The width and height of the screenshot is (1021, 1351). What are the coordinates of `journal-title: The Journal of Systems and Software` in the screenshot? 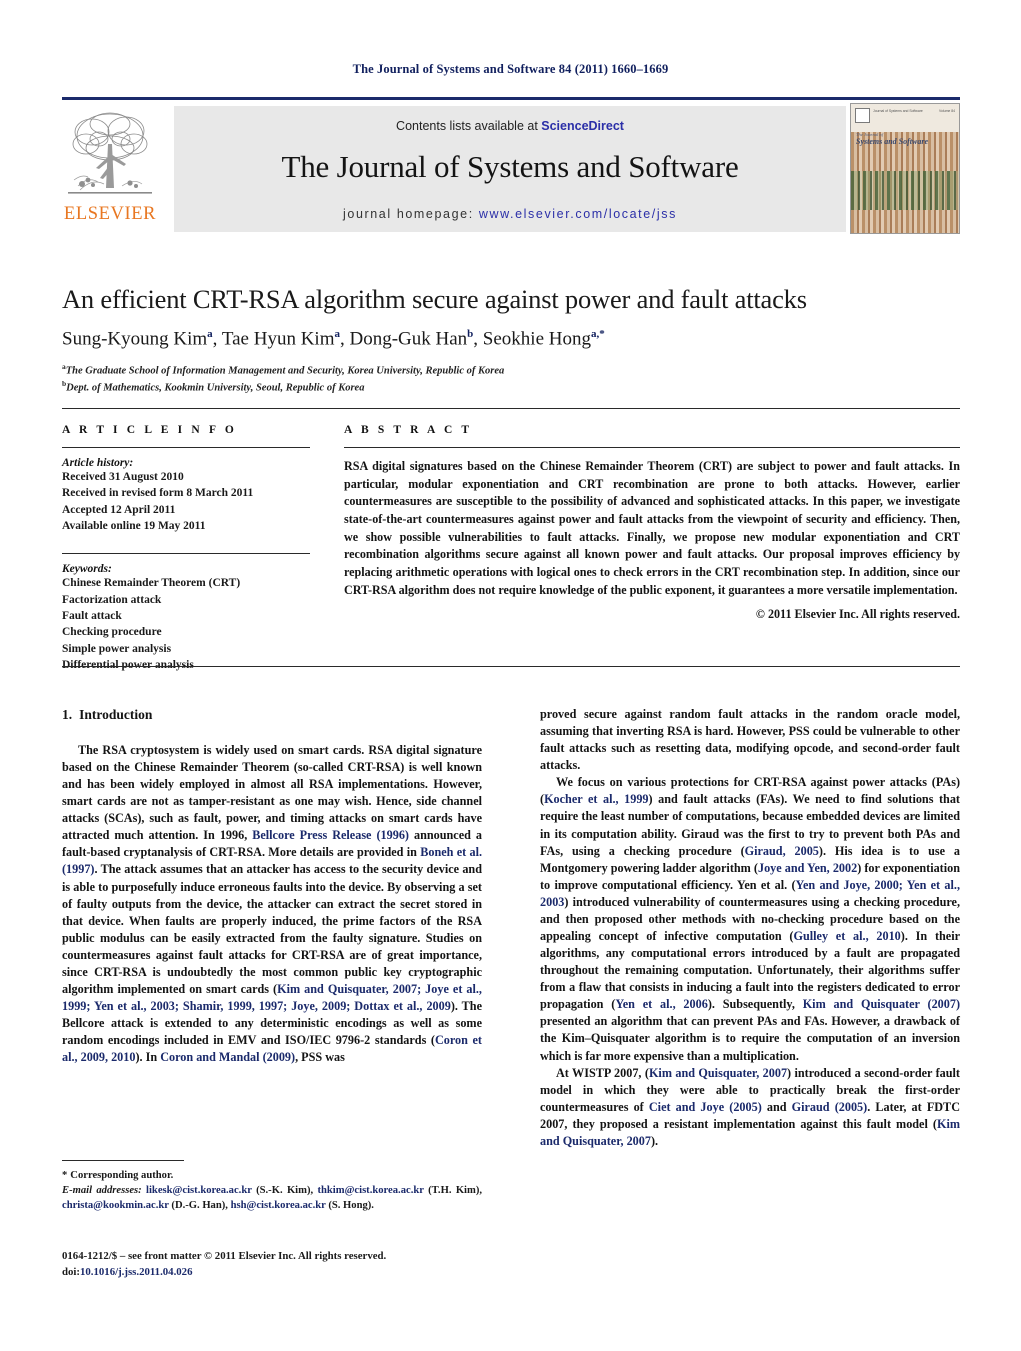 It's located at (510, 166).